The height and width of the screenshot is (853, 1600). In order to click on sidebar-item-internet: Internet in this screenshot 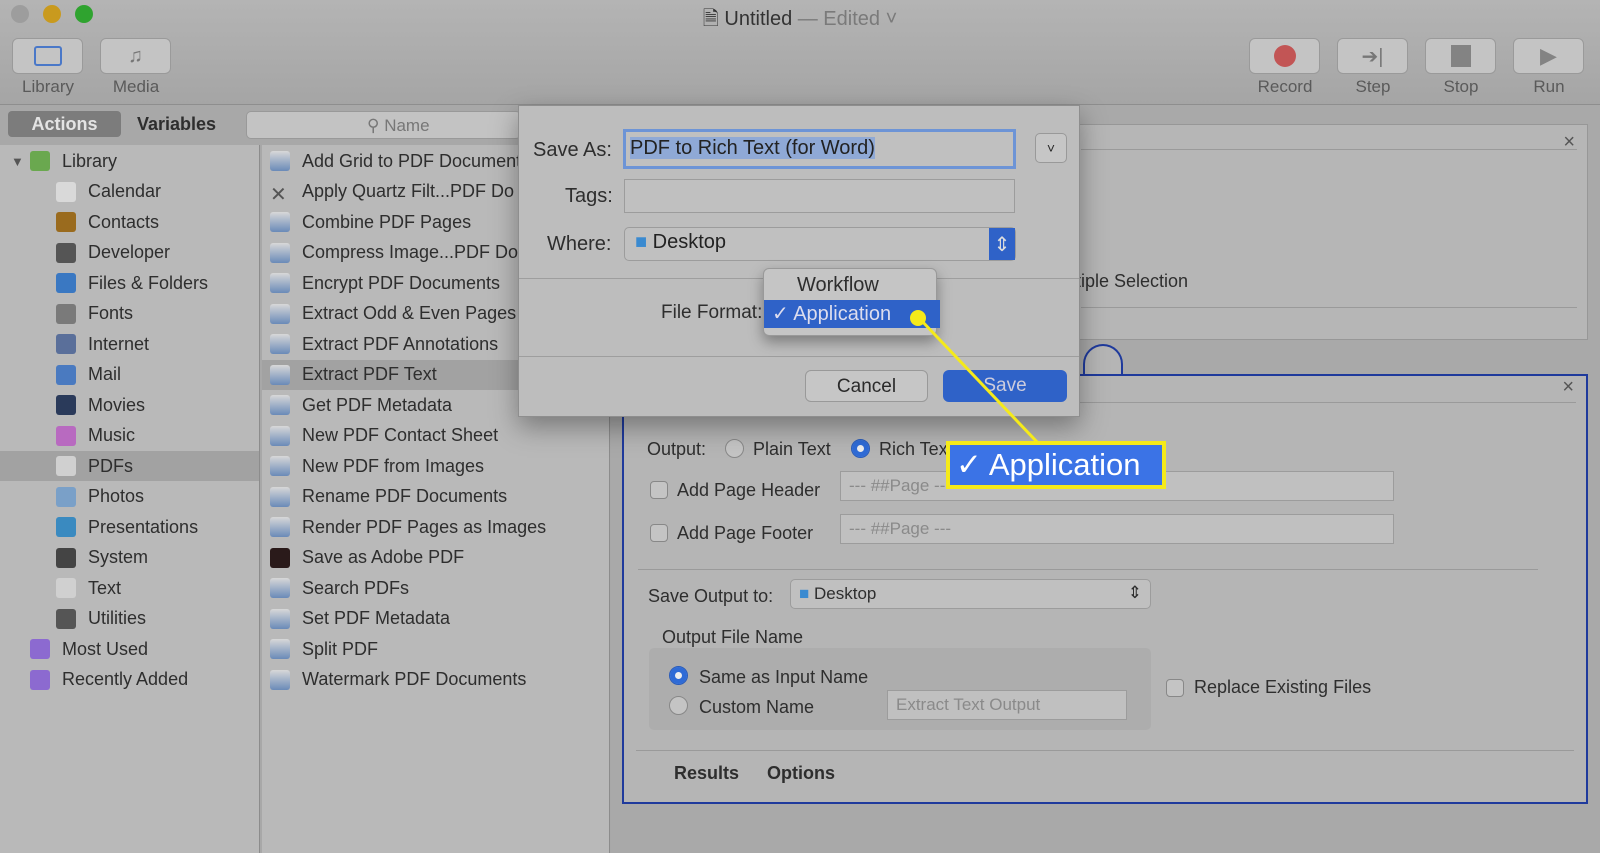, I will do `click(129, 344)`.